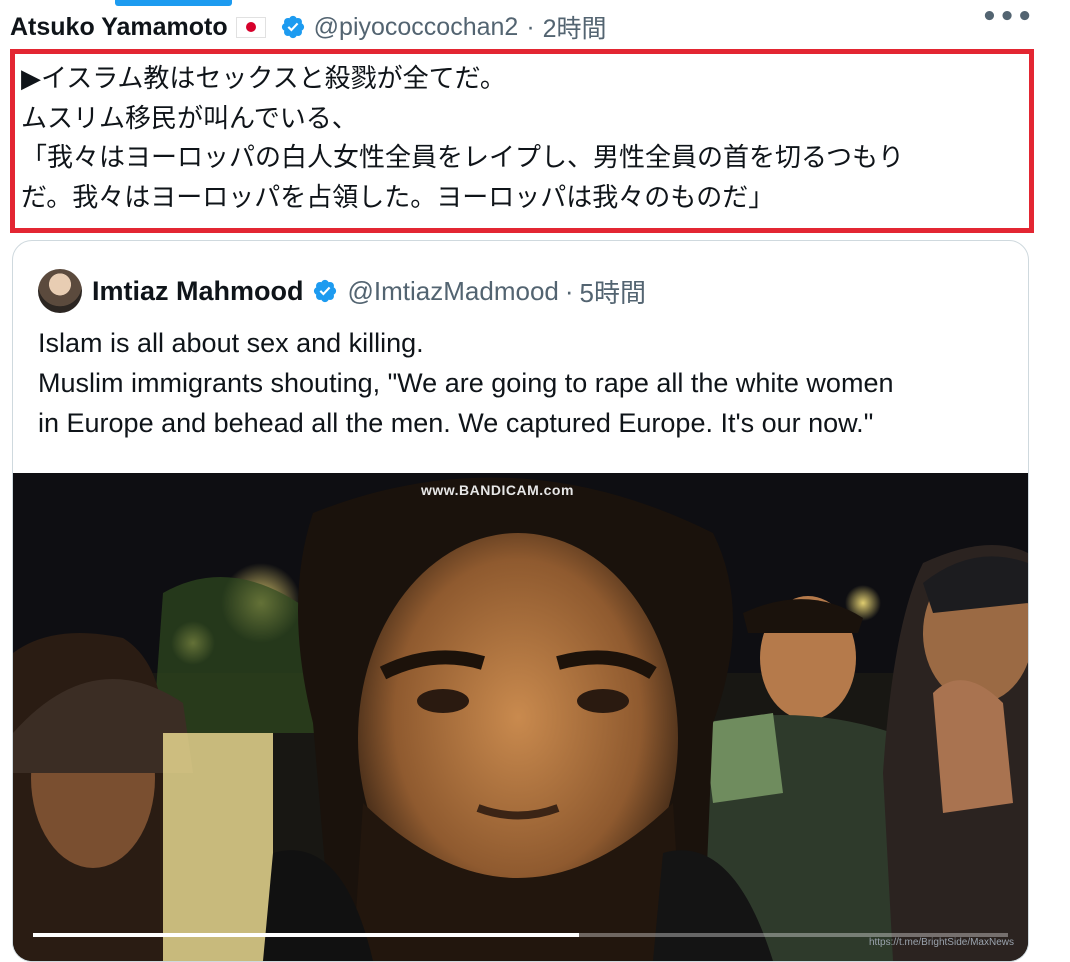 The width and height of the screenshot is (1070, 962). Describe the element at coordinates (342, 291) in the screenshot. I see `quote-header: Imtiaz Mahmood @ImtiazMadmood · 5時間` at that location.